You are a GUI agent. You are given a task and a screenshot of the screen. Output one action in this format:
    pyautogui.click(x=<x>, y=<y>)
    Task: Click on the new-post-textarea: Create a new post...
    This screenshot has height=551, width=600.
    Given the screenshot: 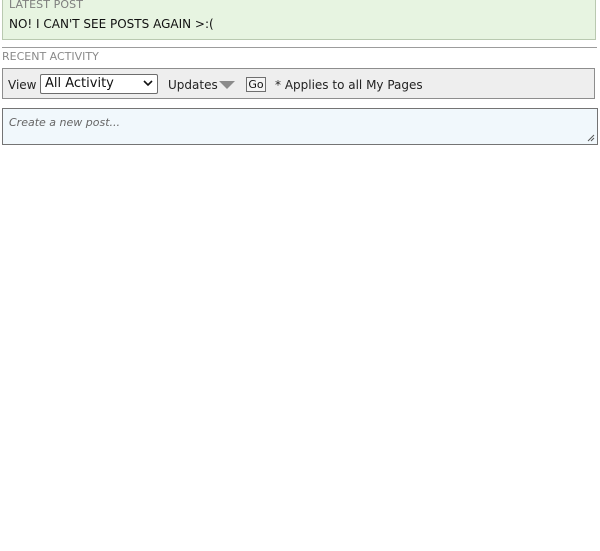 What is the action you would take?
    pyautogui.click(x=300, y=126)
    